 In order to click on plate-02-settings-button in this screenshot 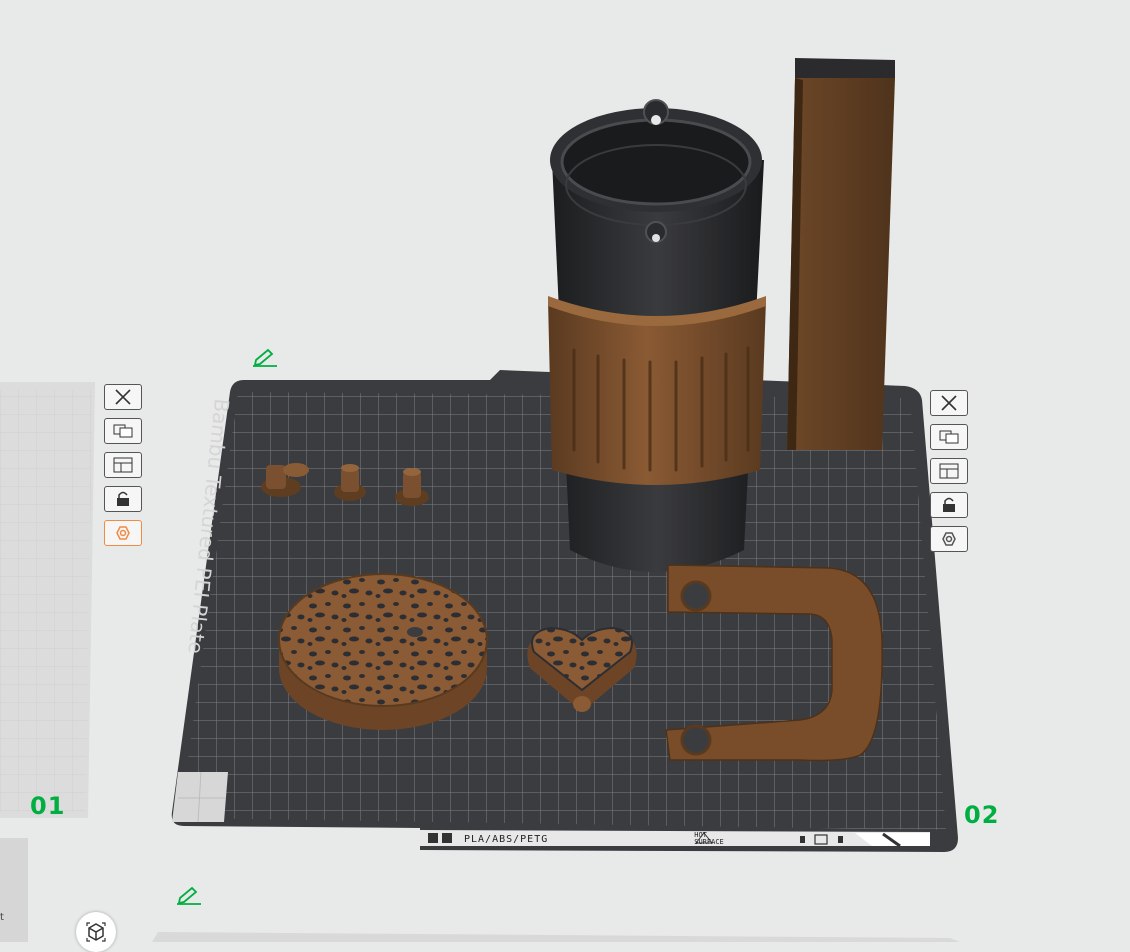, I will do `click(949, 539)`.